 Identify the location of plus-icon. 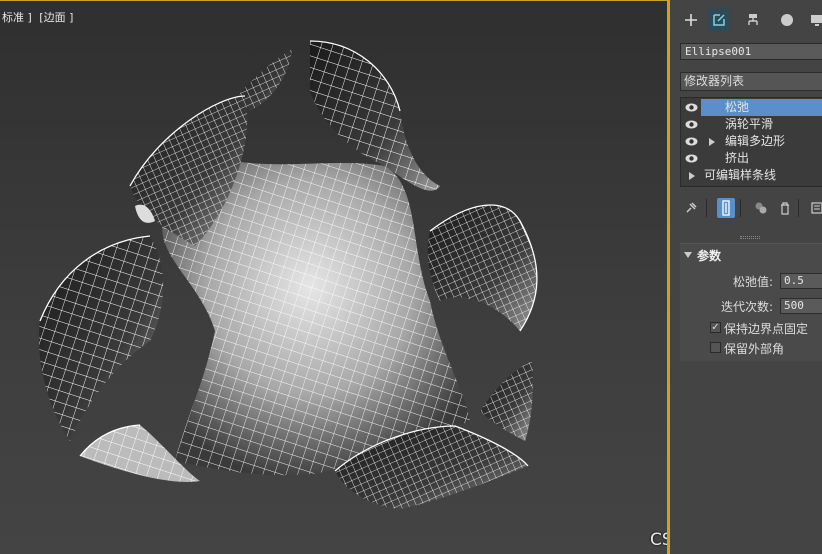
(691, 20).